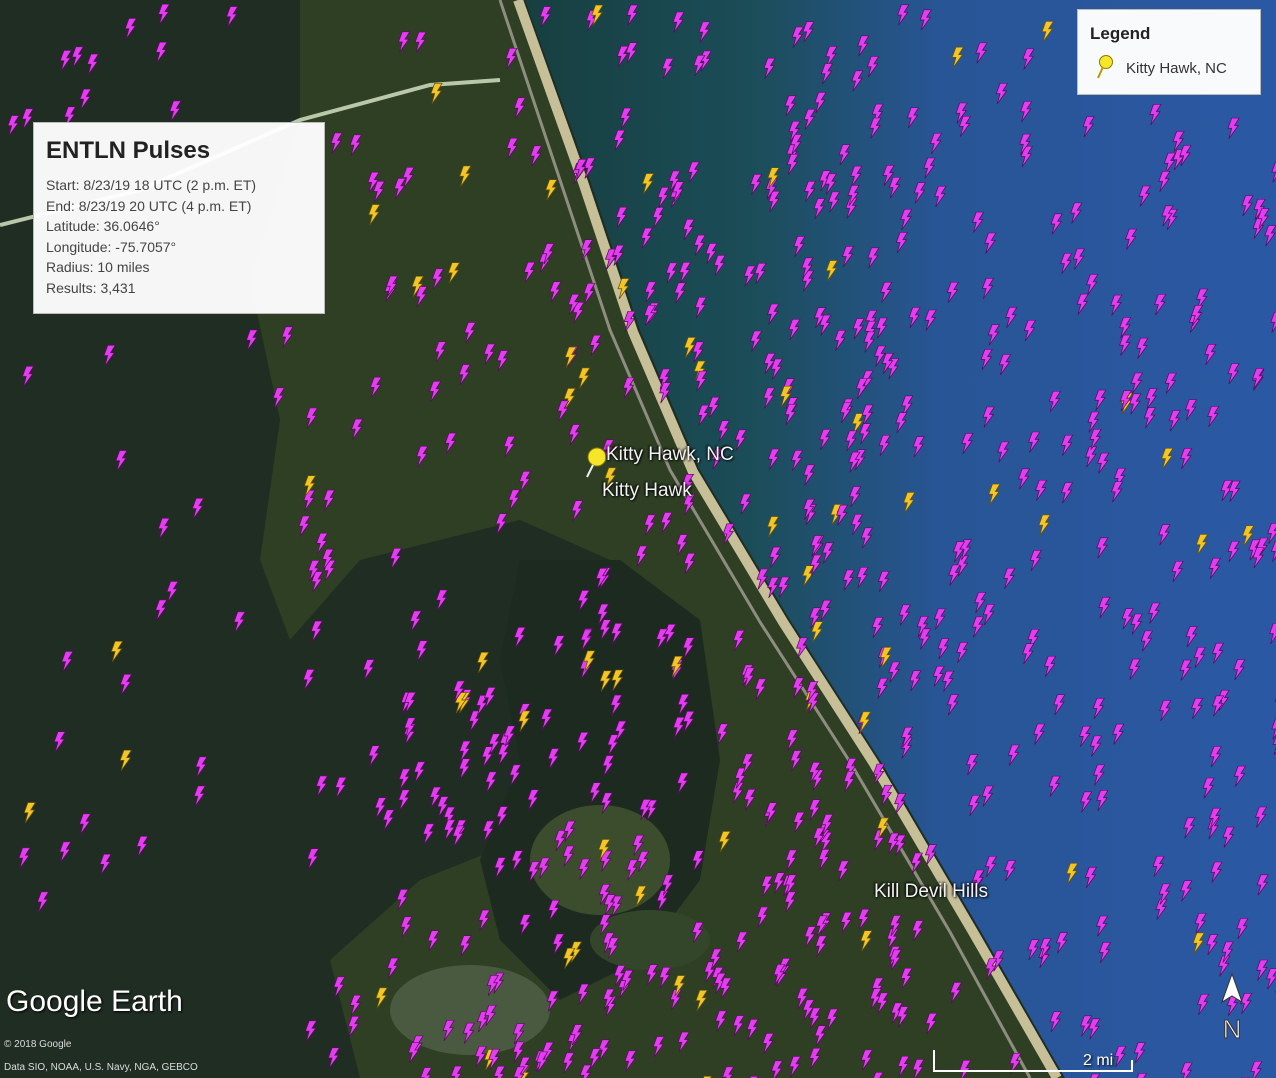  I want to click on town-label-kill-devil-hills: Kill Devil Hills, so click(931, 891).